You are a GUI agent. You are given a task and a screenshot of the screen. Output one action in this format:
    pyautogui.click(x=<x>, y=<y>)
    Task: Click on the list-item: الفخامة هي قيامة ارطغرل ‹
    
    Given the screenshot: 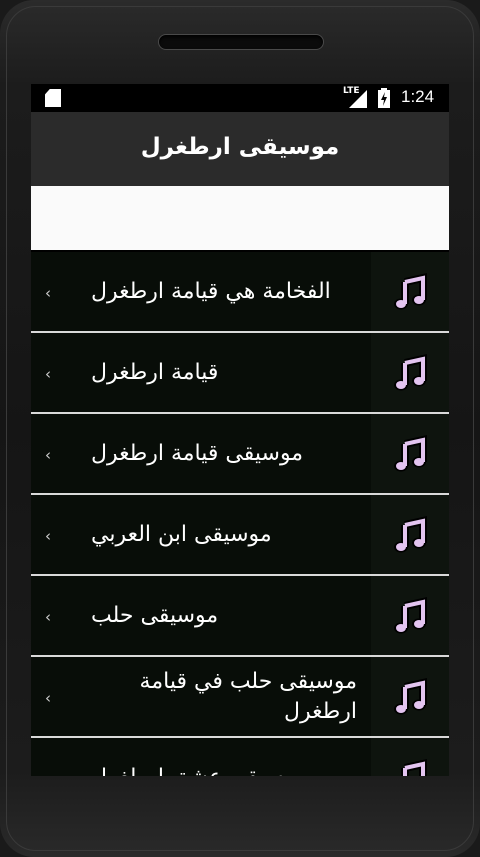 What is the action you would take?
    pyautogui.click(x=240, y=292)
    